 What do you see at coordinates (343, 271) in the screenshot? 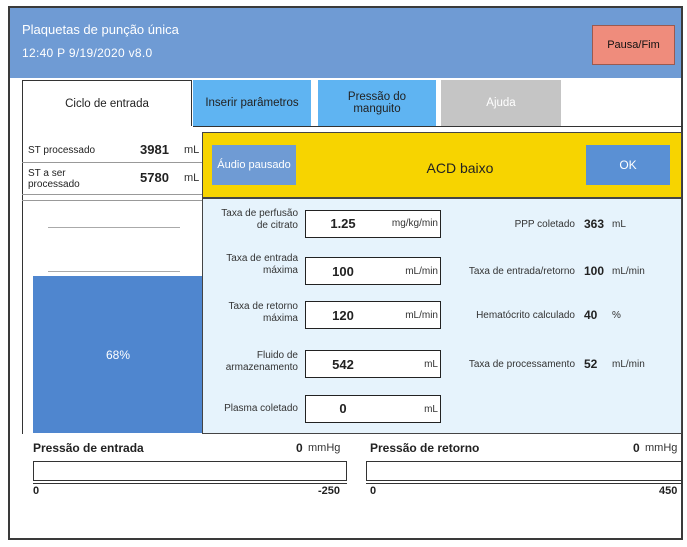
I see `param-value: 100` at bounding box center [343, 271].